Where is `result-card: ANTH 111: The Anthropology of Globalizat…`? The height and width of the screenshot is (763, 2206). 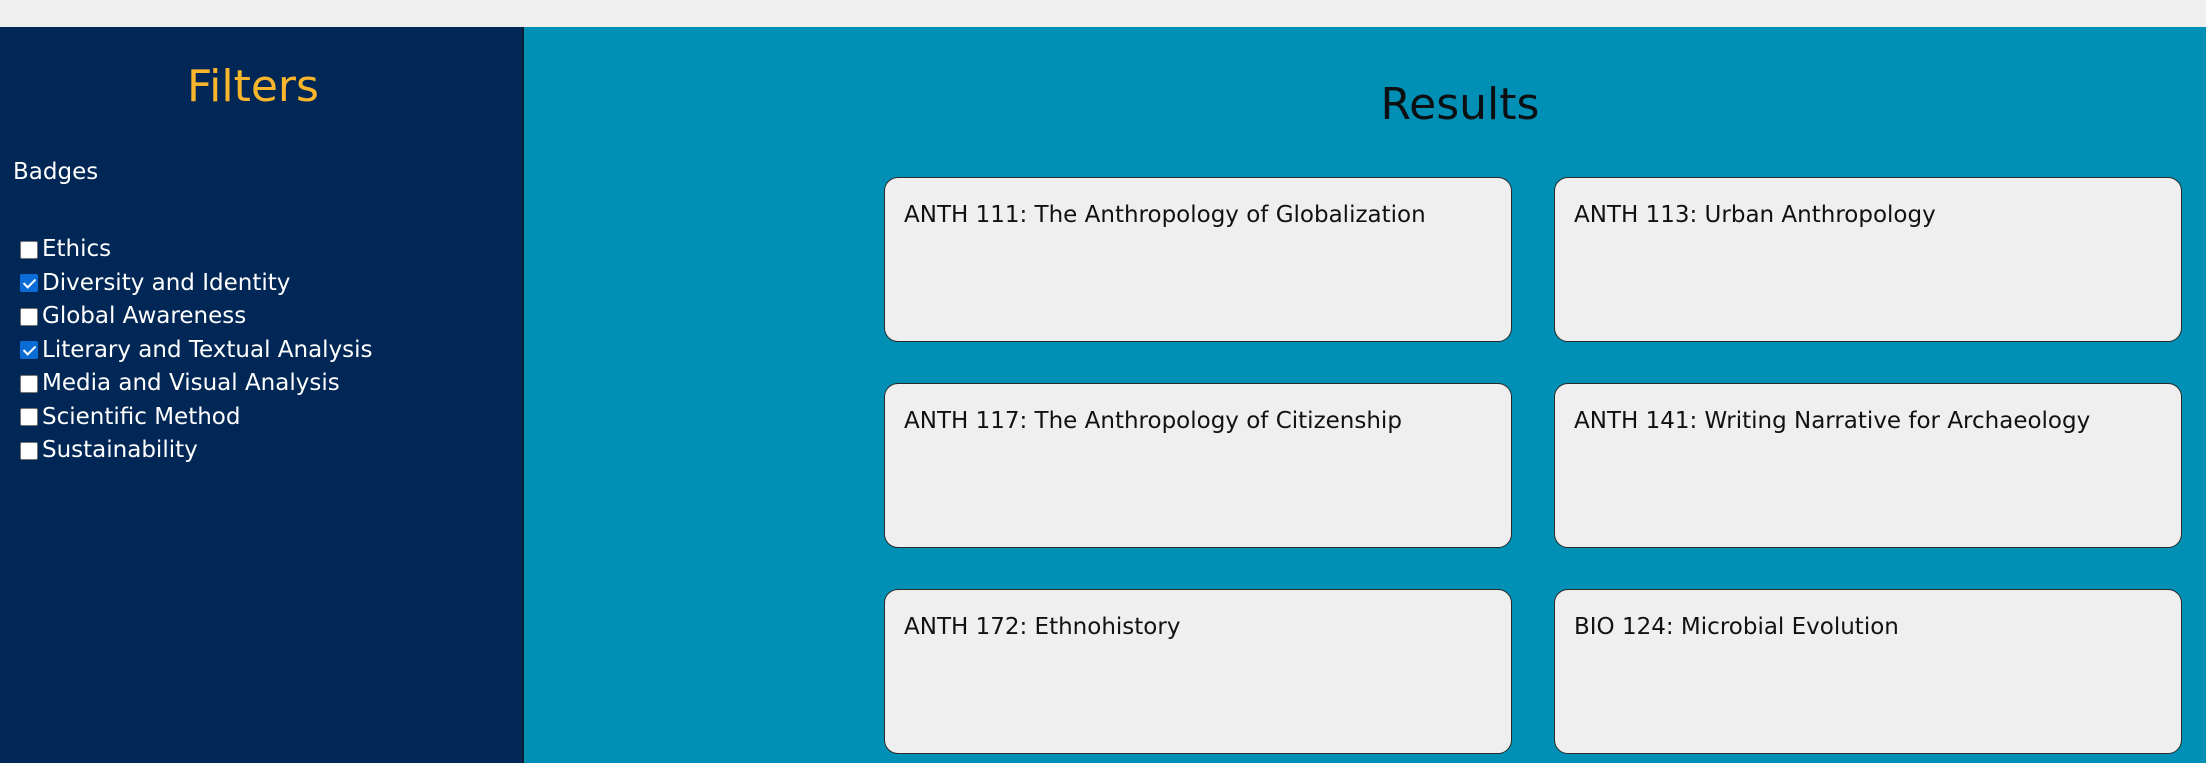
result-card: ANTH 111: The Anthropology of Globalizat… is located at coordinates (1198, 259).